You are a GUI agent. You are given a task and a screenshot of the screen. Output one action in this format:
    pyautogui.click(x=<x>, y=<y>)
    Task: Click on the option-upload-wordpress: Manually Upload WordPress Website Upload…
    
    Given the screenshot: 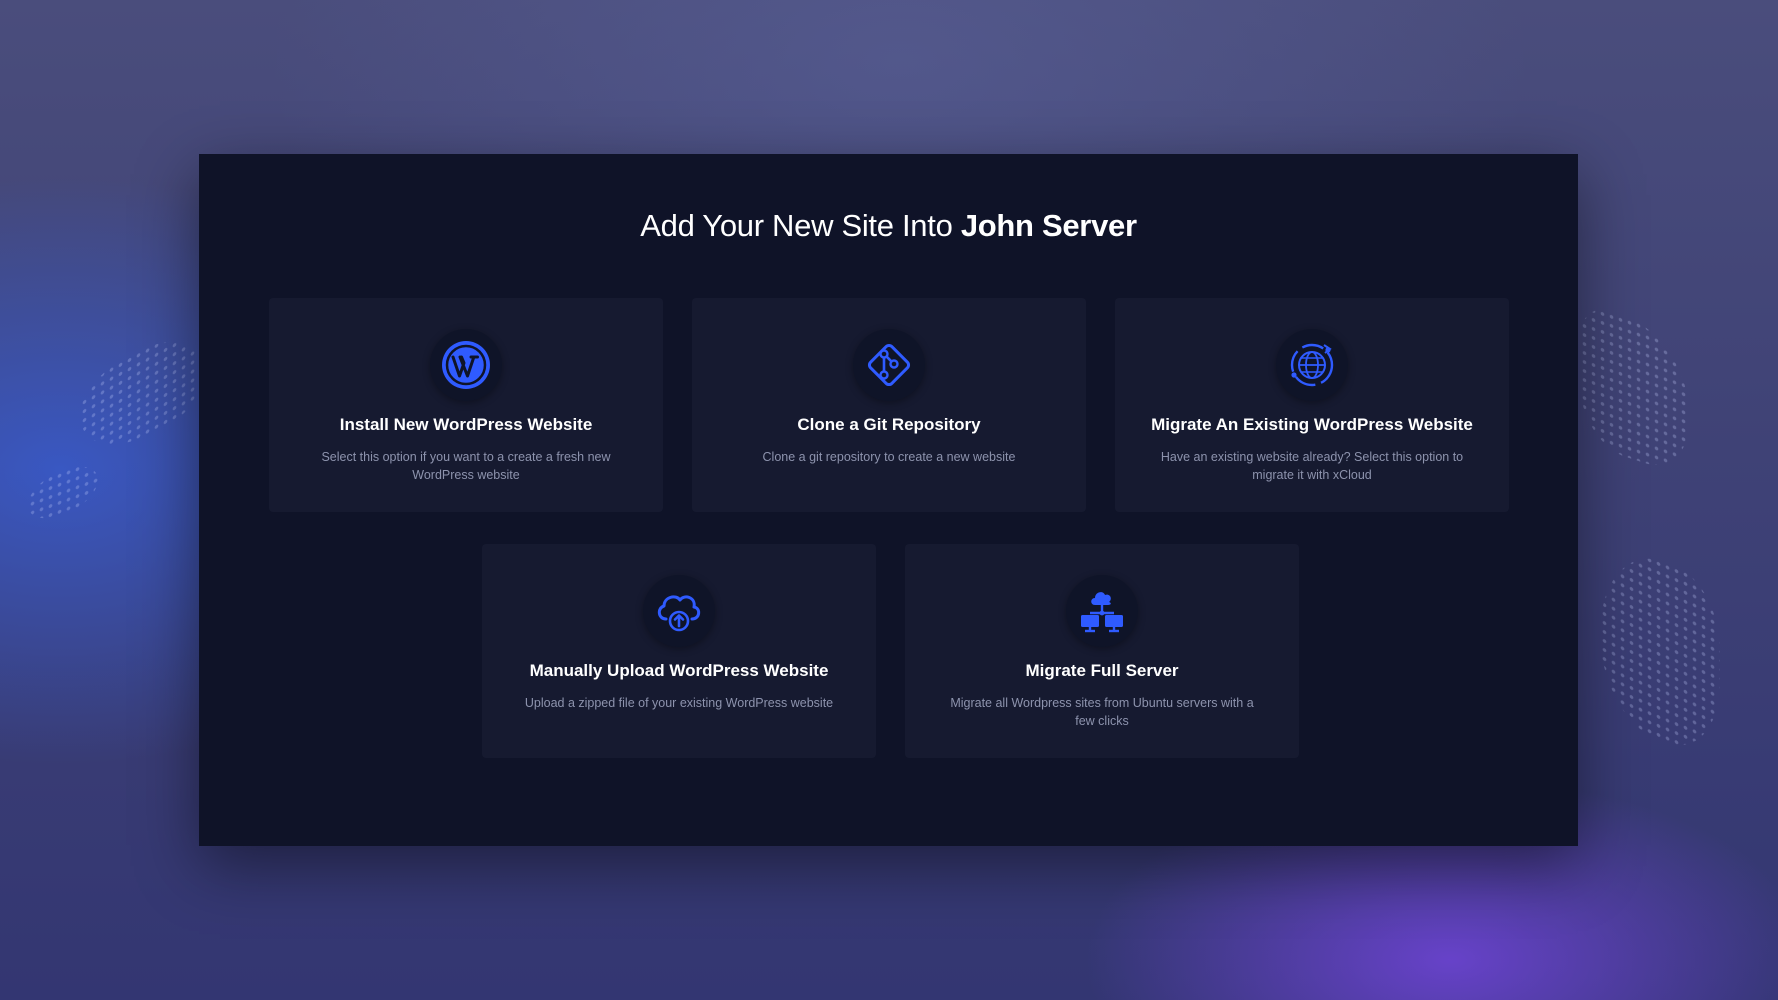 What is the action you would take?
    pyautogui.click(x=679, y=651)
    